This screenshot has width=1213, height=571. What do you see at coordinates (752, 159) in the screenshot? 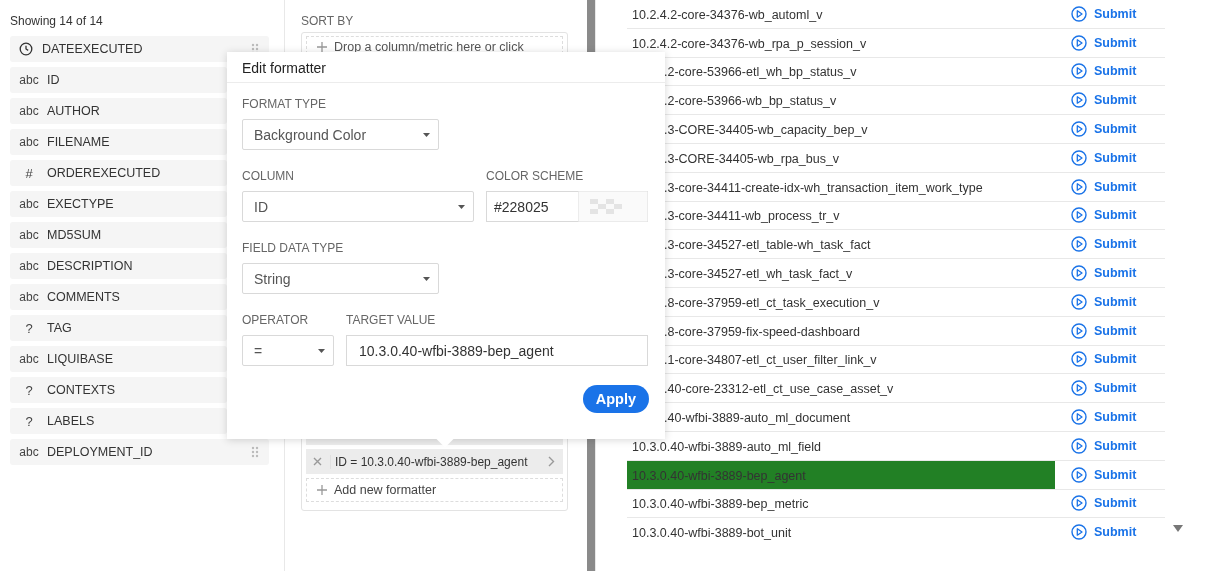
I see `table-cell-text: .3-CORE-34405-wb_rpa_bus_v` at bounding box center [752, 159].